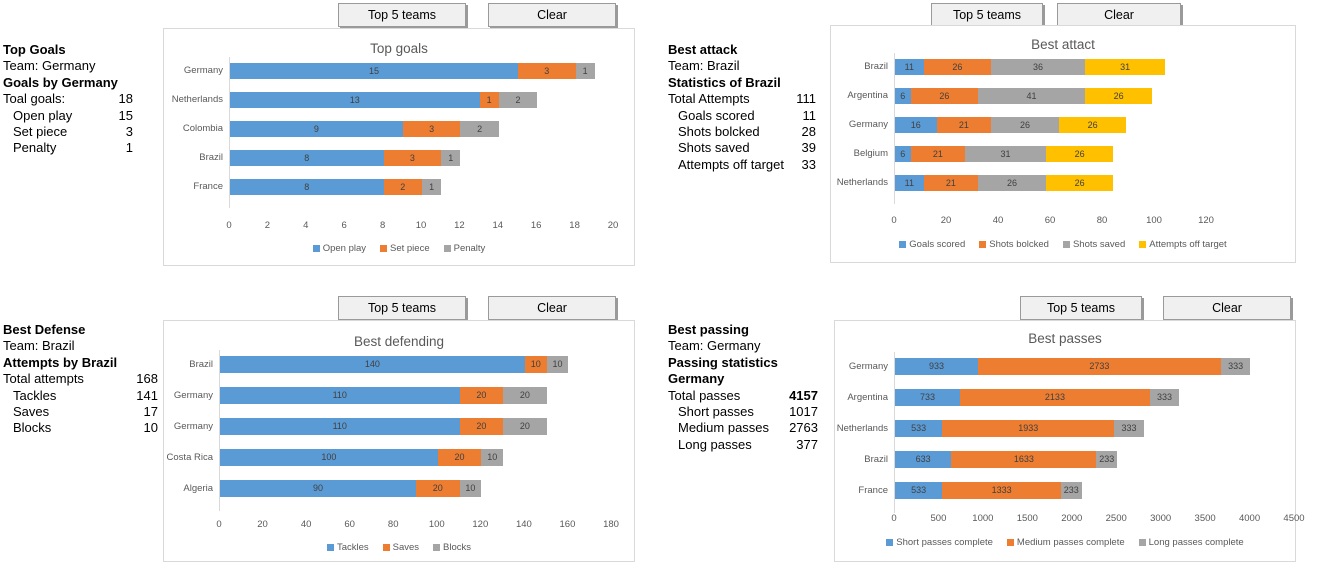 The image size is (1329, 566). What do you see at coordinates (464, 248) in the screenshot?
I see `legend-item: Penalty` at bounding box center [464, 248].